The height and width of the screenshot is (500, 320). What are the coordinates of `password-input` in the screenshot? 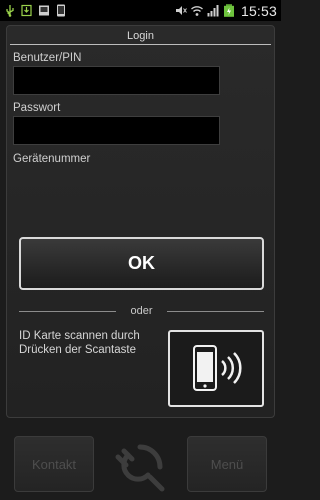 It's located at (116, 130).